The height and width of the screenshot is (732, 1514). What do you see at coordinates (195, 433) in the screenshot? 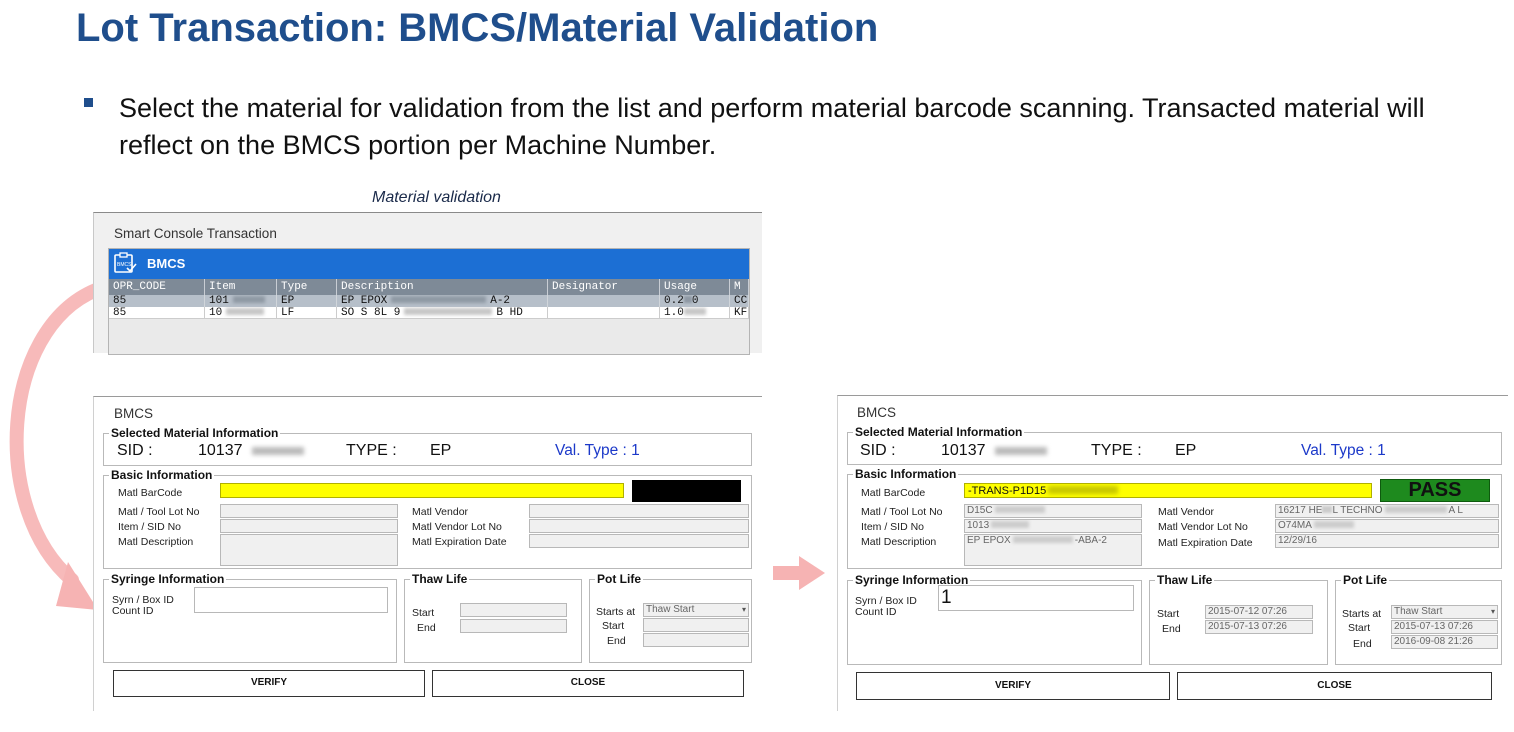
I see `group-title: Selected Material Information` at bounding box center [195, 433].